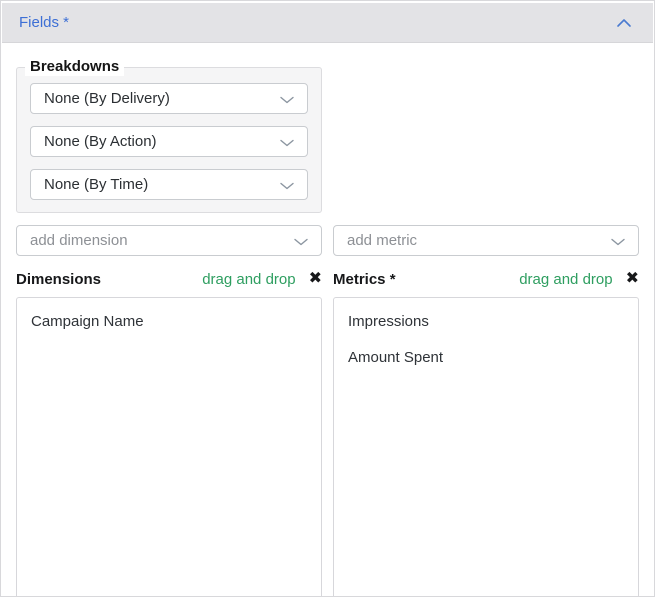  I want to click on breakdown-delivery-value: None (By Delivery), so click(107, 98).